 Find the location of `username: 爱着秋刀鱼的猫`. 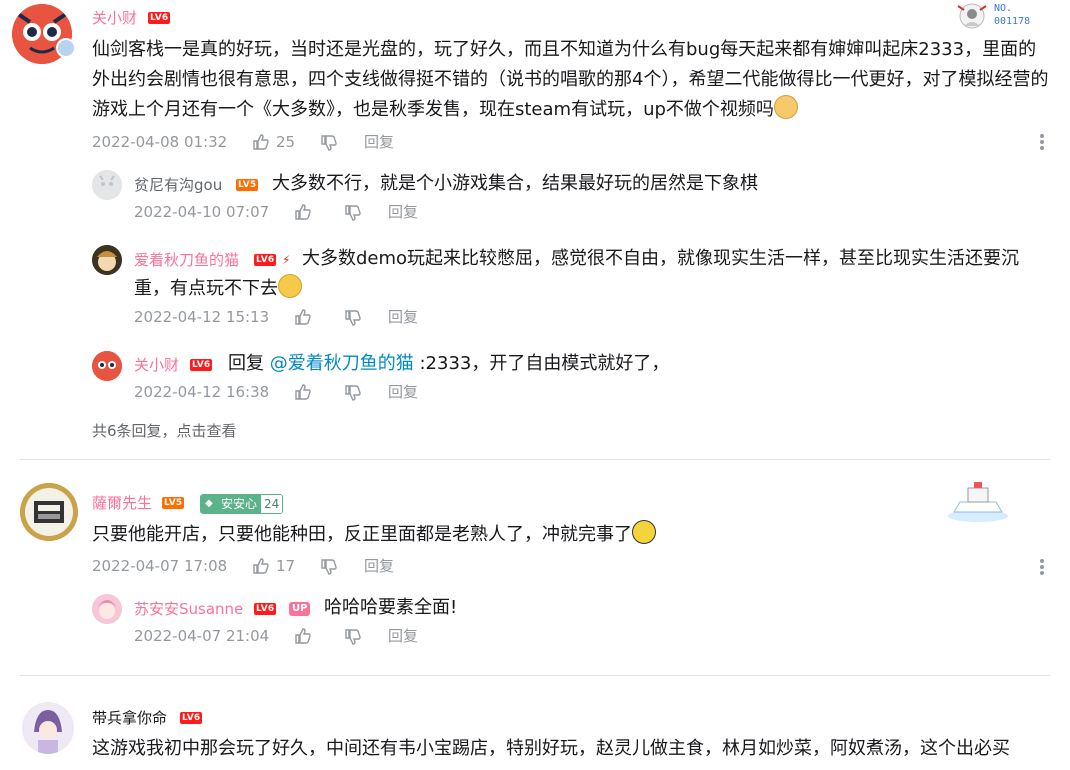

username: 爱着秋刀鱼的猫 is located at coordinates (186, 260).